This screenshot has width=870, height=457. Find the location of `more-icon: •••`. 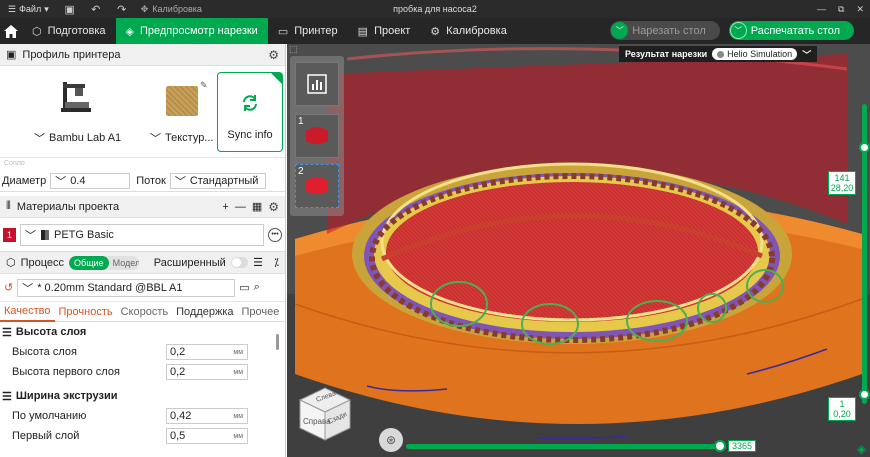

more-icon: ••• is located at coordinates (275, 234).